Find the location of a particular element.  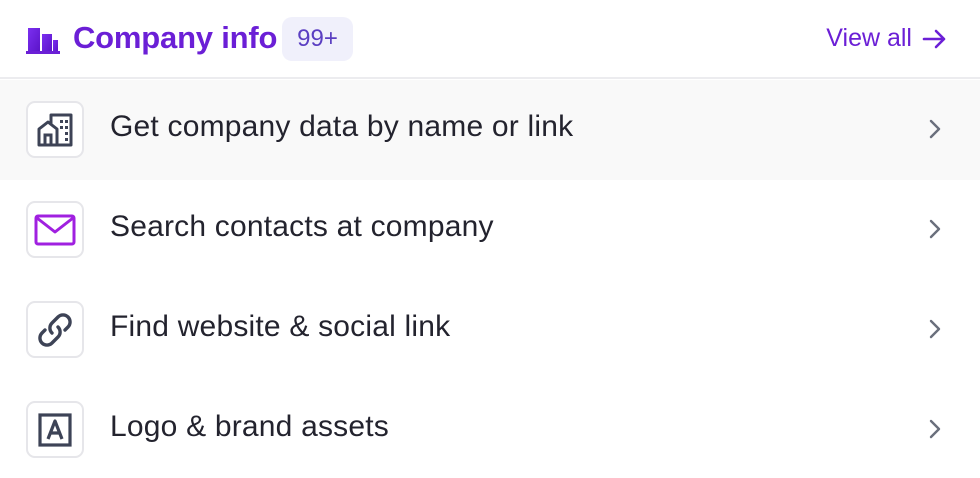

view-all-link: View all is located at coordinates (887, 38).